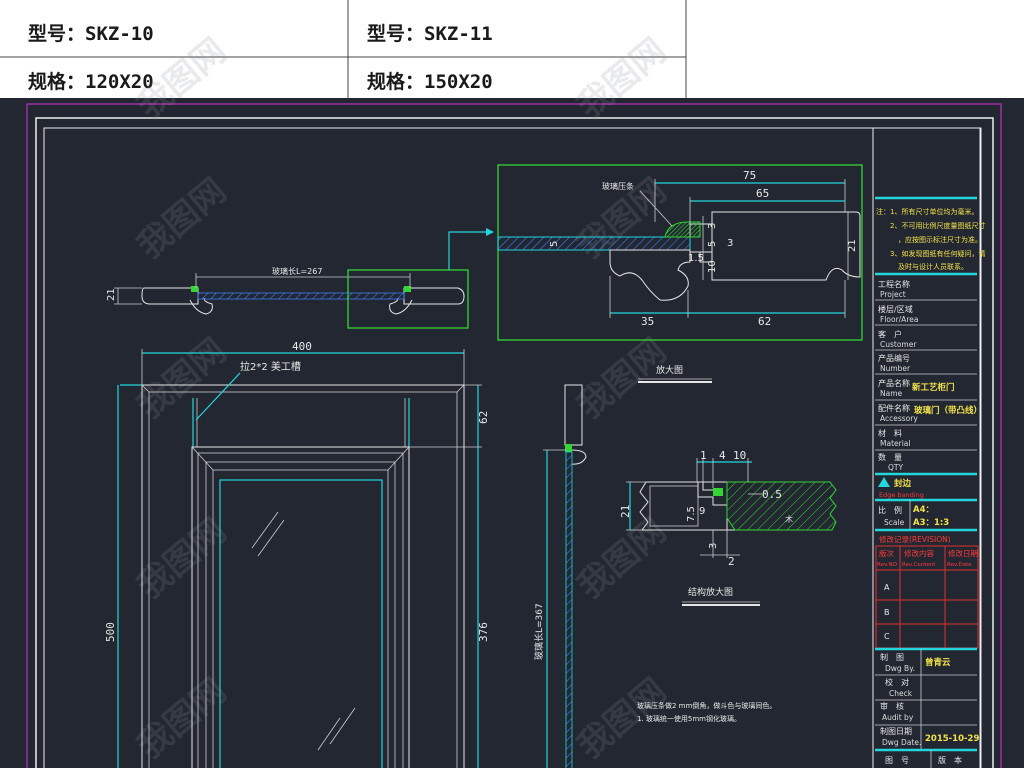 This screenshot has width=1024, height=768. What do you see at coordinates (937, 225) in the screenshot?
I see `tb-note-2: 2、不可用比例尺度量图纸尺寸` at bounding box center [937, 225].